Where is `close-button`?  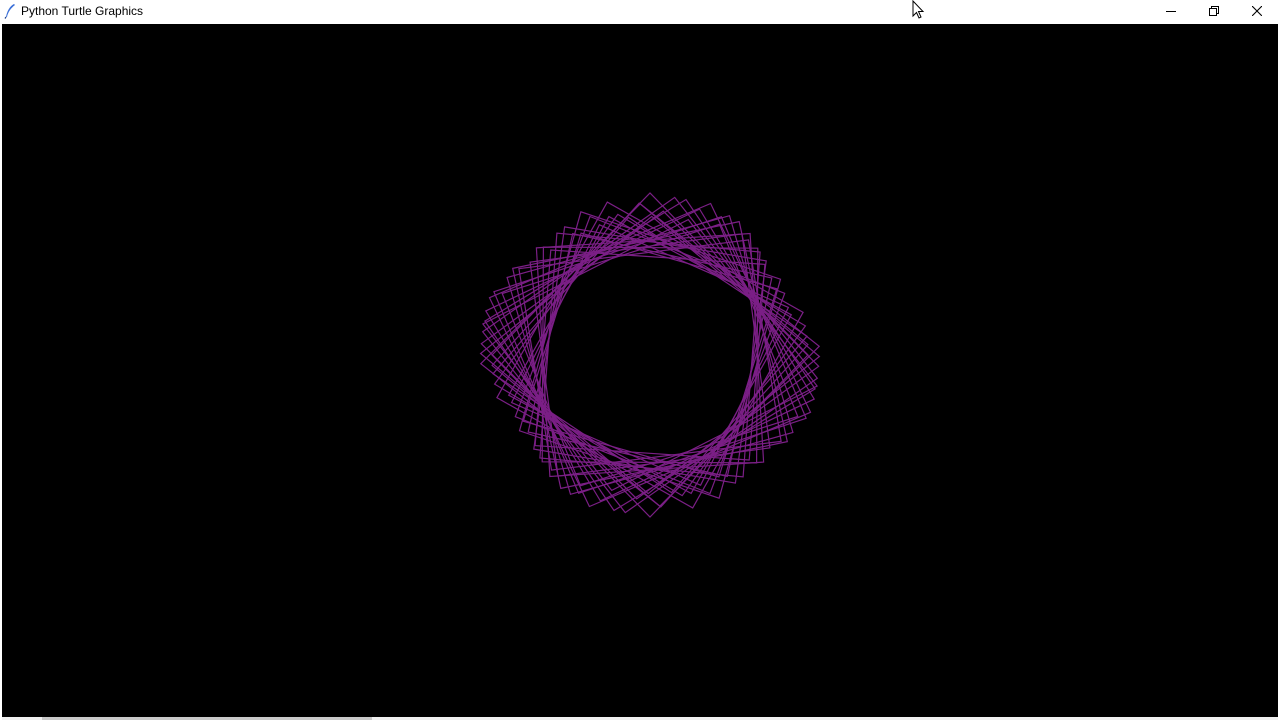
close-button is located at coordinates (1257, 11).